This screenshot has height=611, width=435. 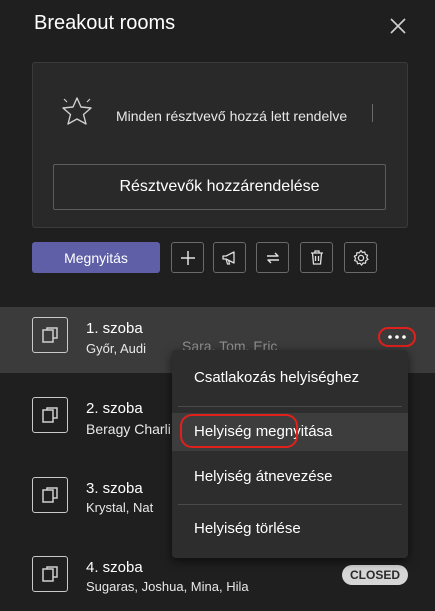 I want to click on delete-rooms-button, so click(x=316, y=257).